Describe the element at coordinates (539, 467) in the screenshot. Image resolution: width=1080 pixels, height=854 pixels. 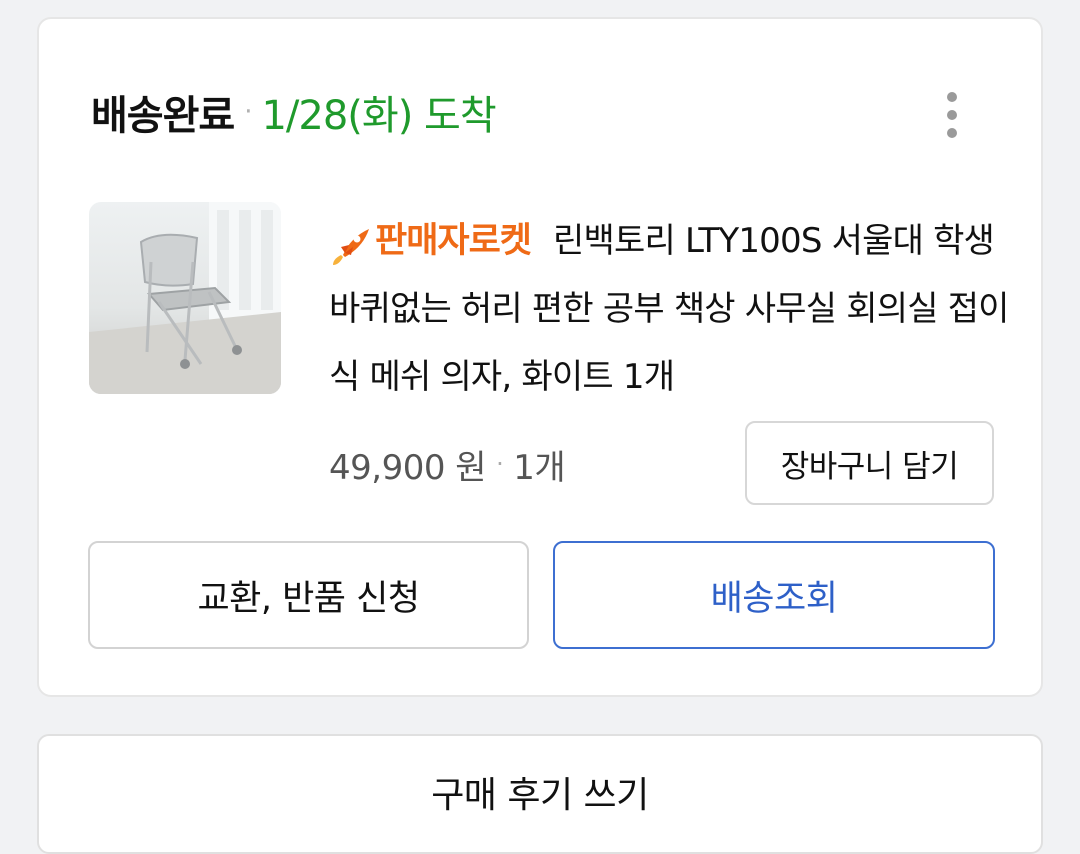
I see `product-quantity: 1개` at that location.